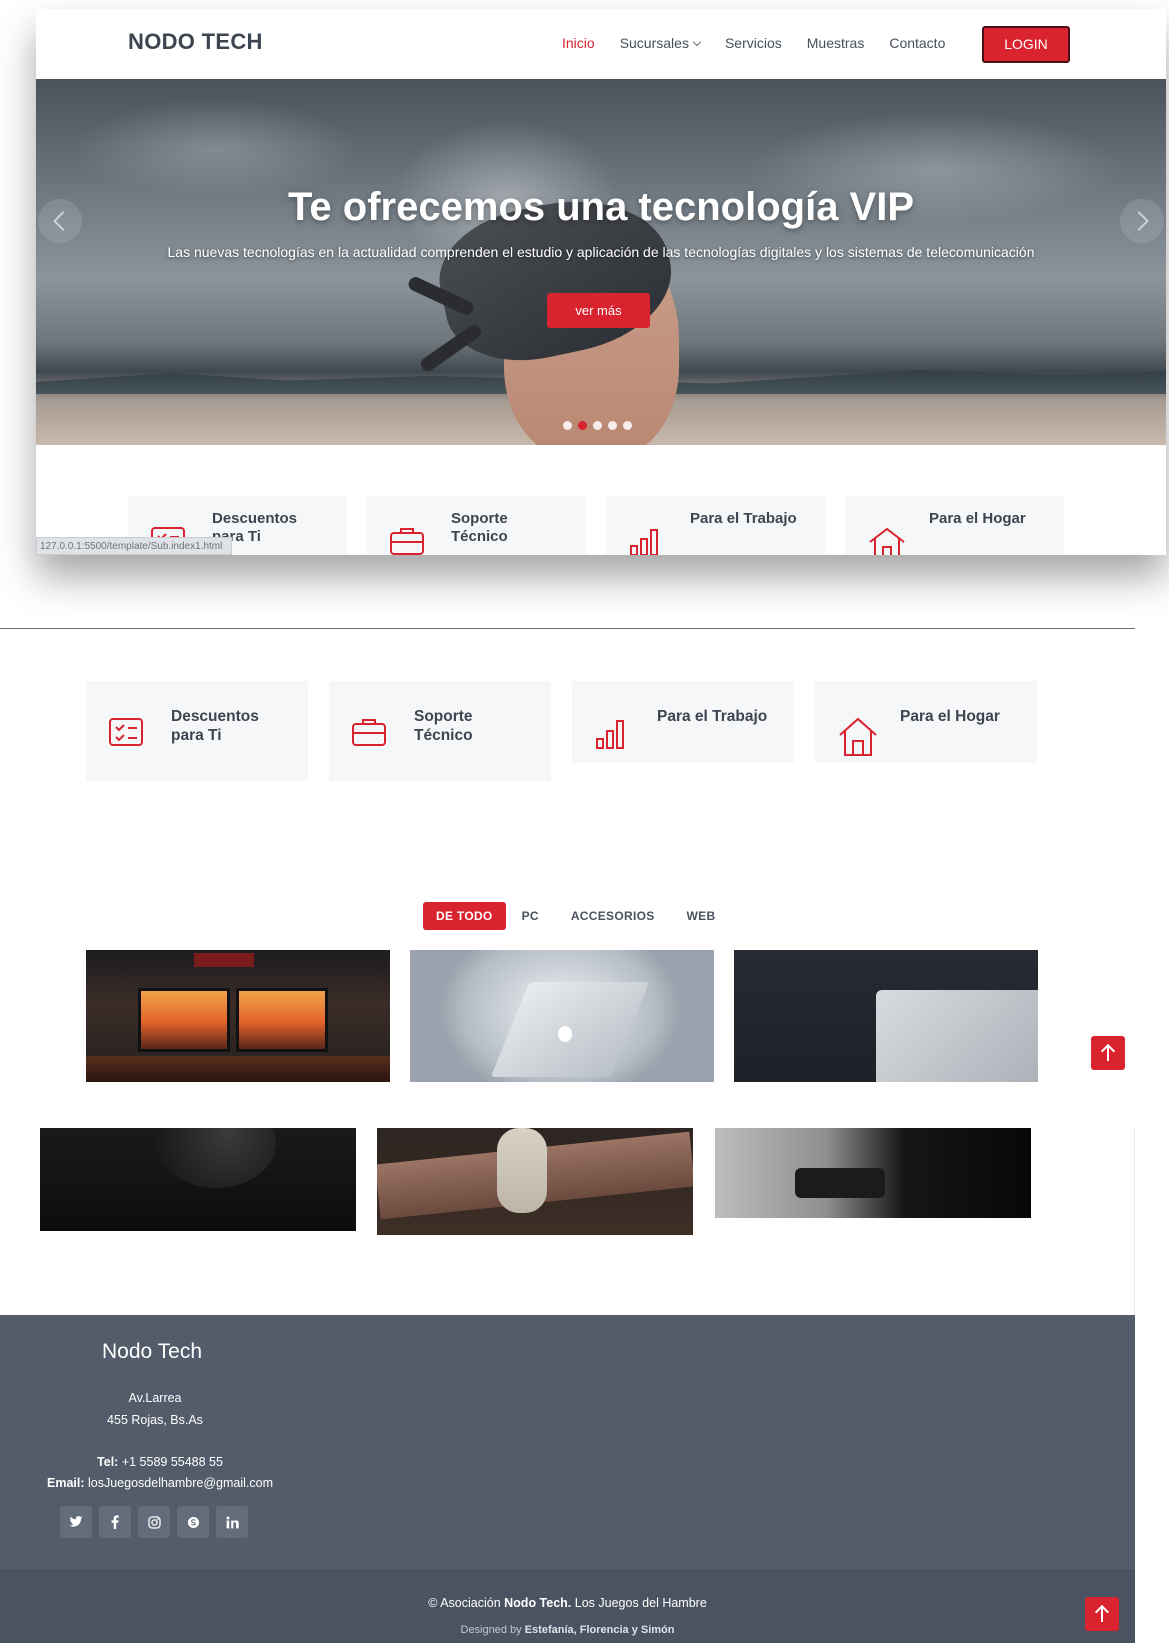  Describe the element at coordinates (522, 1170) in the screenshot. I see `watch` at that location.